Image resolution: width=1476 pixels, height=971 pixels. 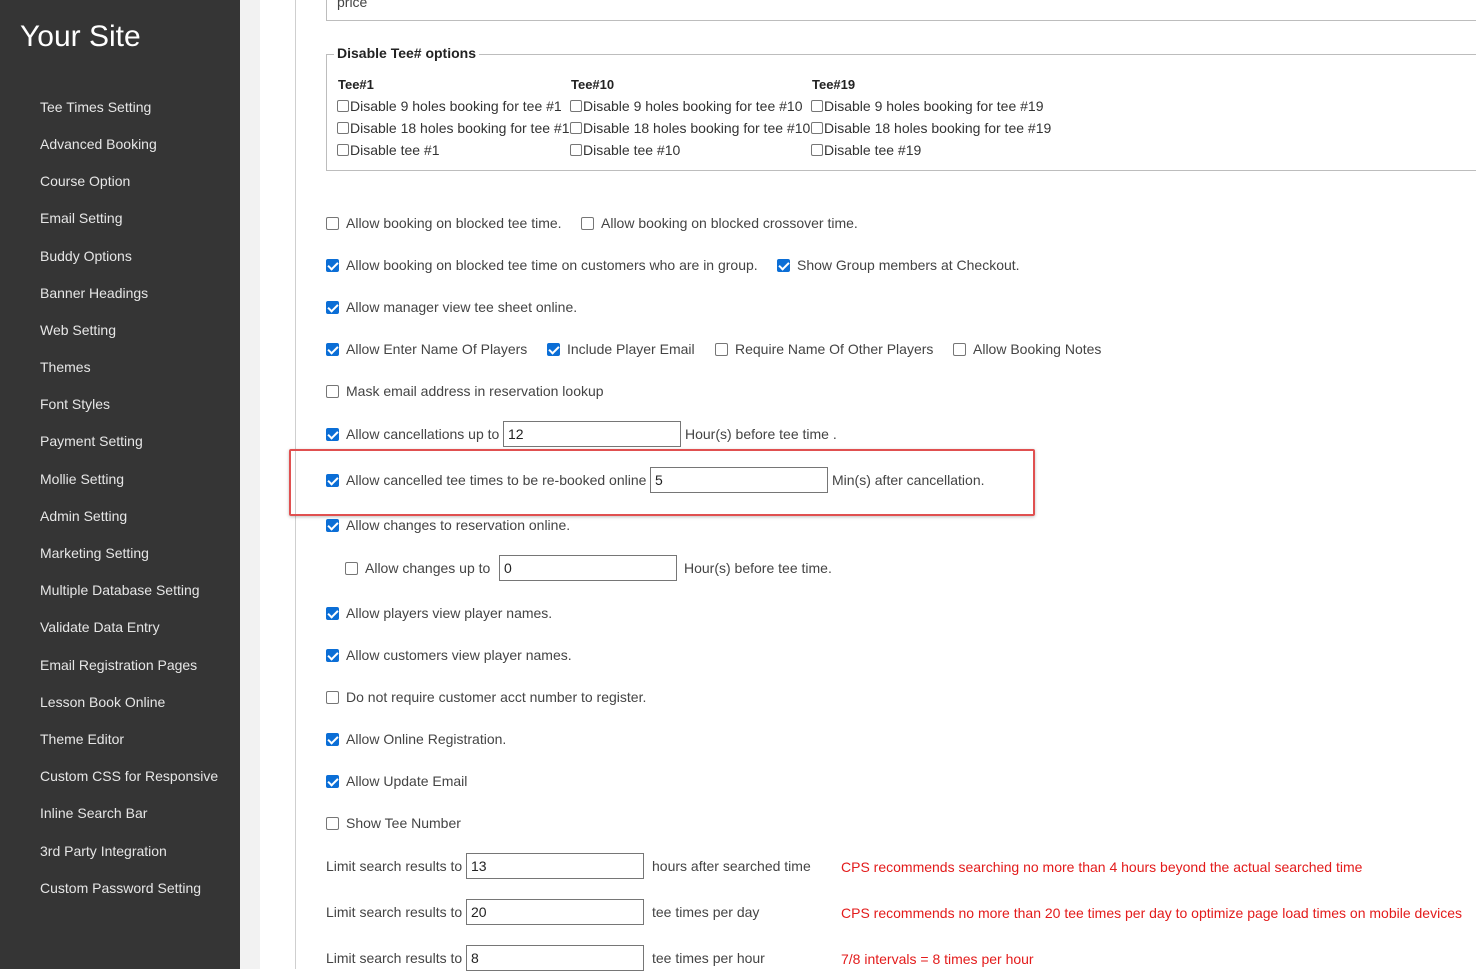 What do you see at coordinates (588, 568) in the screenshot?
I see `changes-hours-input: 0` at bounding box center [588, 568].